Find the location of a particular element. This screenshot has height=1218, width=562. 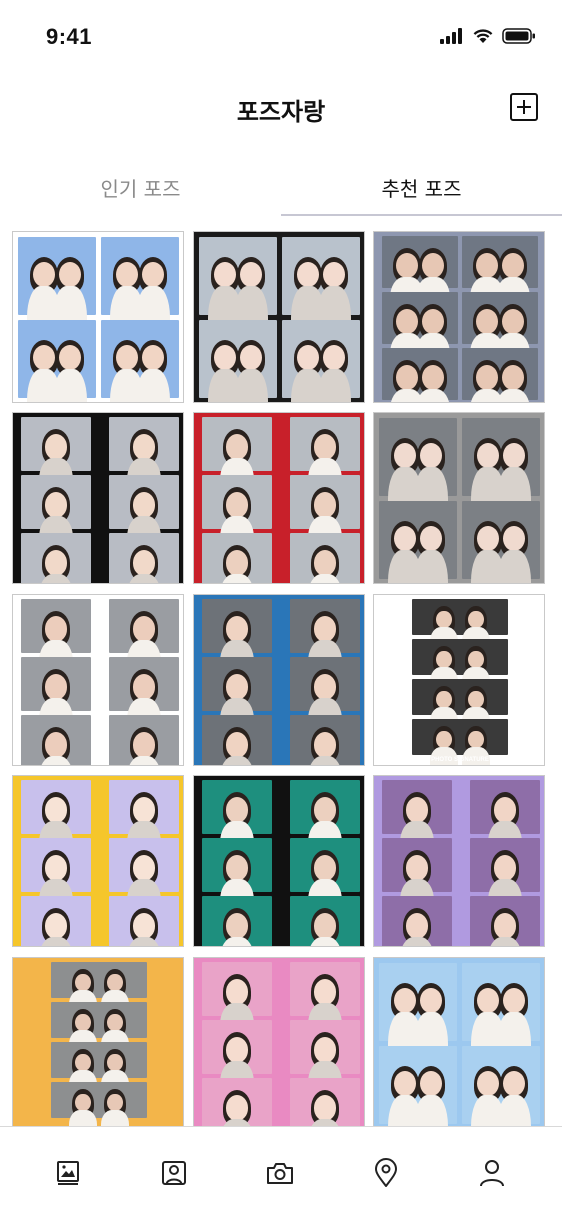

tab-popular-poses: 인기 포즈 is located at coordinates (140, 187).